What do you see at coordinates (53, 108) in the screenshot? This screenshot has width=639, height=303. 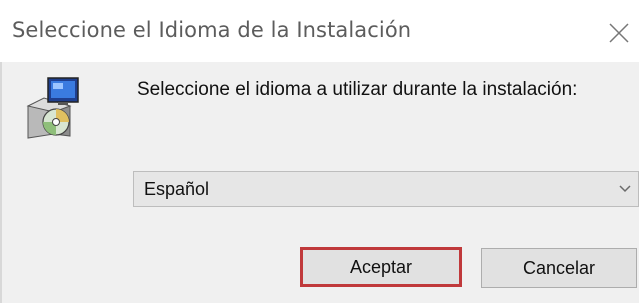 I see `installer-setup-icon` at bounding box center [53, 108].